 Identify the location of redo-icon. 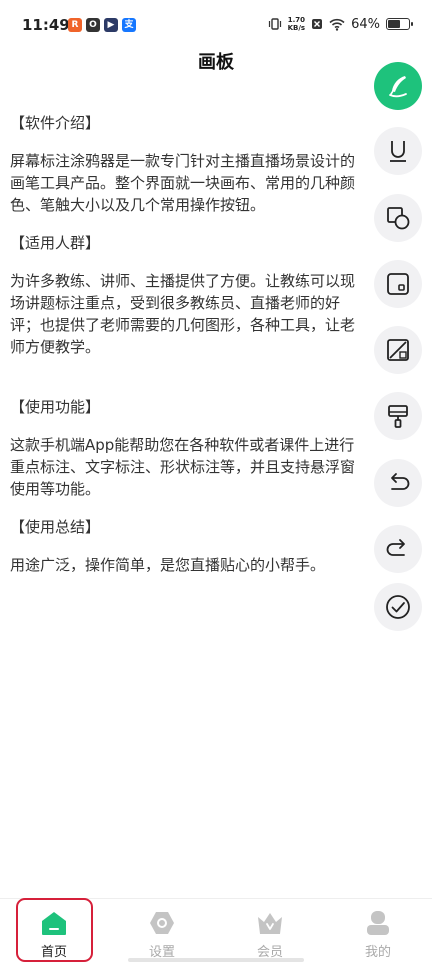
(395, 547).